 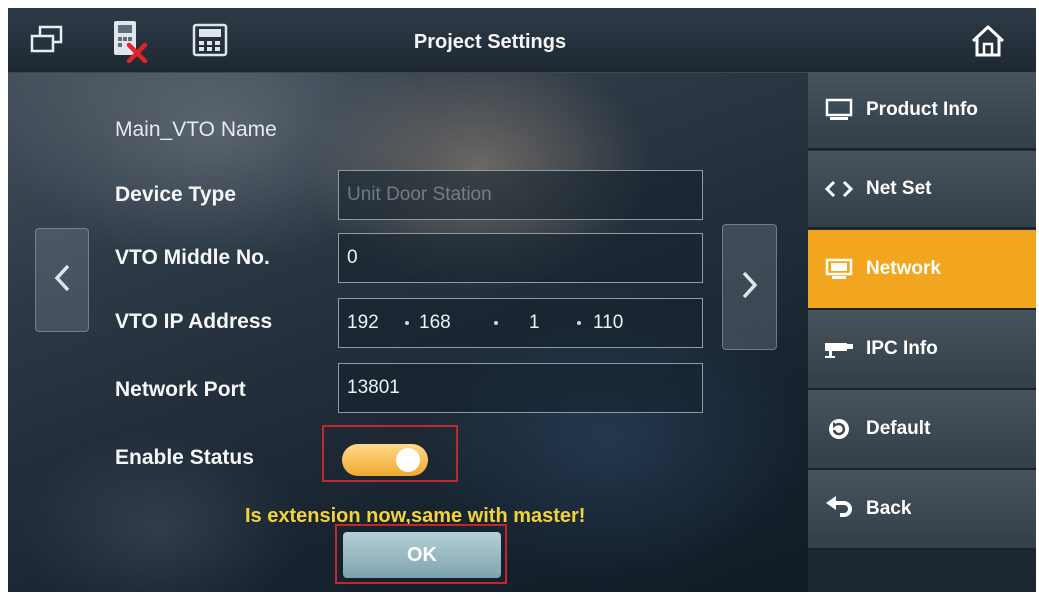 What do you see at coordinates (520, 388) in the screenshot?
I see `network-port-field: 13801` at bounding box center [520, 388].